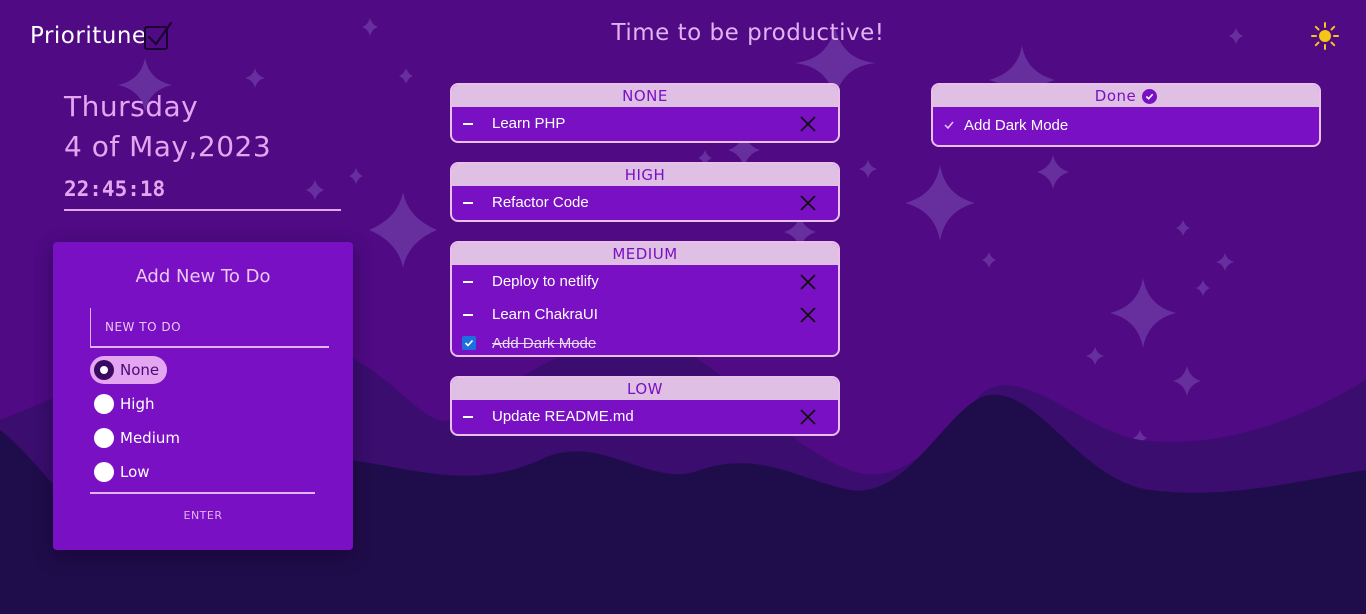 This screenshot has height=614, width=1366. What do you see at coordinates (645, 416) in the screenshot?
I see `task-item: Update README.md` at bounding box center [645, 416].